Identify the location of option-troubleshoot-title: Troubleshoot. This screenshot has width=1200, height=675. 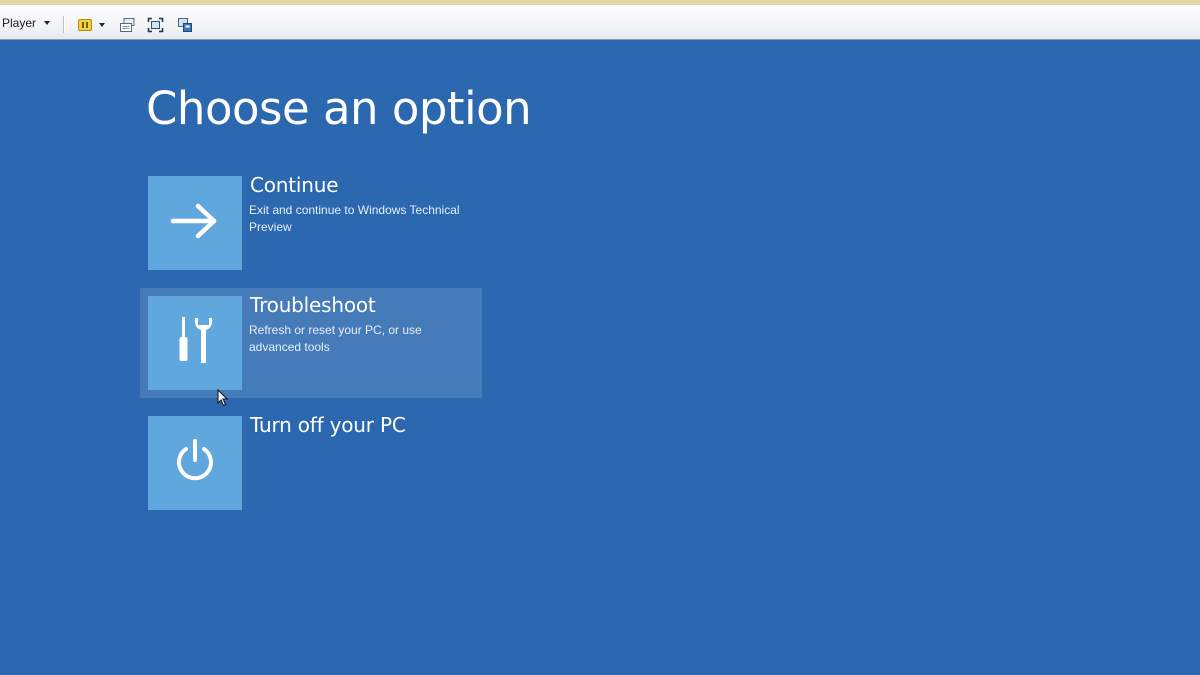
(313, 305).